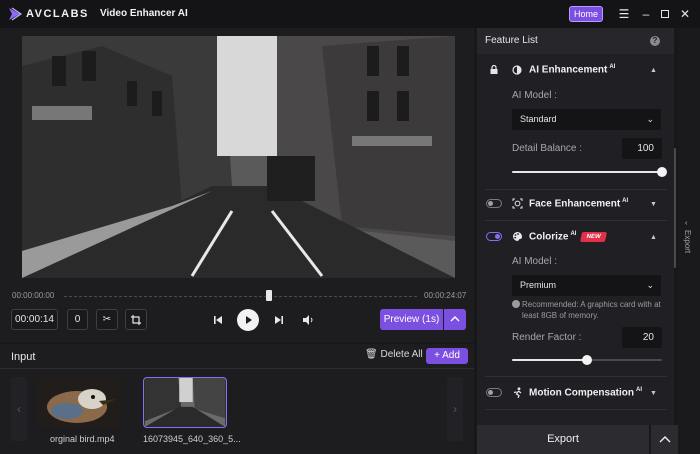  What do you see at coordinates (538, 119) in the screenshot?
I see `ai-model-value: Standard` at bounding box center [538, 119].